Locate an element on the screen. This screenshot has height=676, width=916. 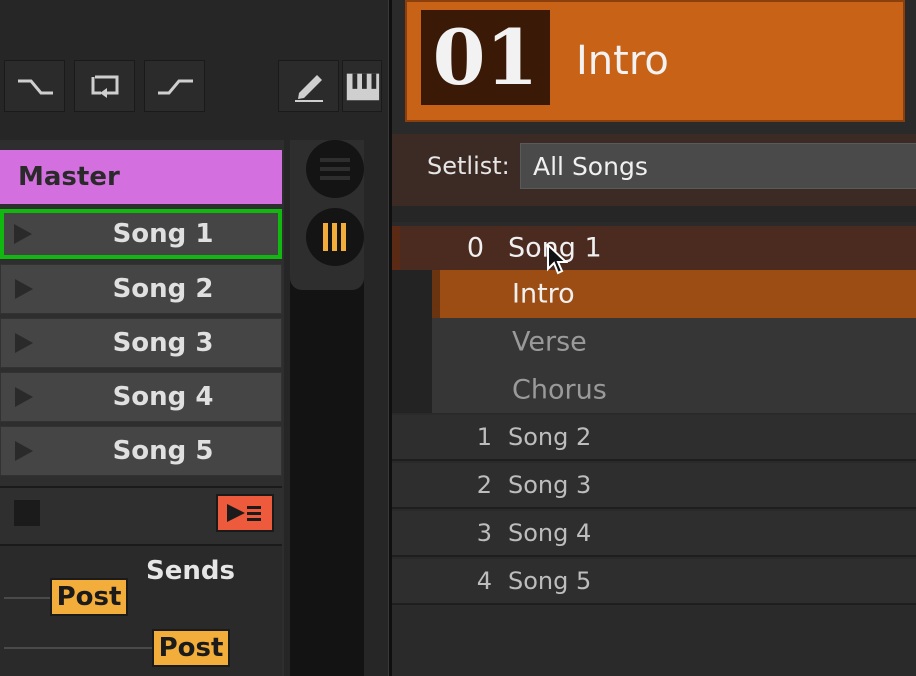
song-name: Song 5 is located at coordinates (550, 581).